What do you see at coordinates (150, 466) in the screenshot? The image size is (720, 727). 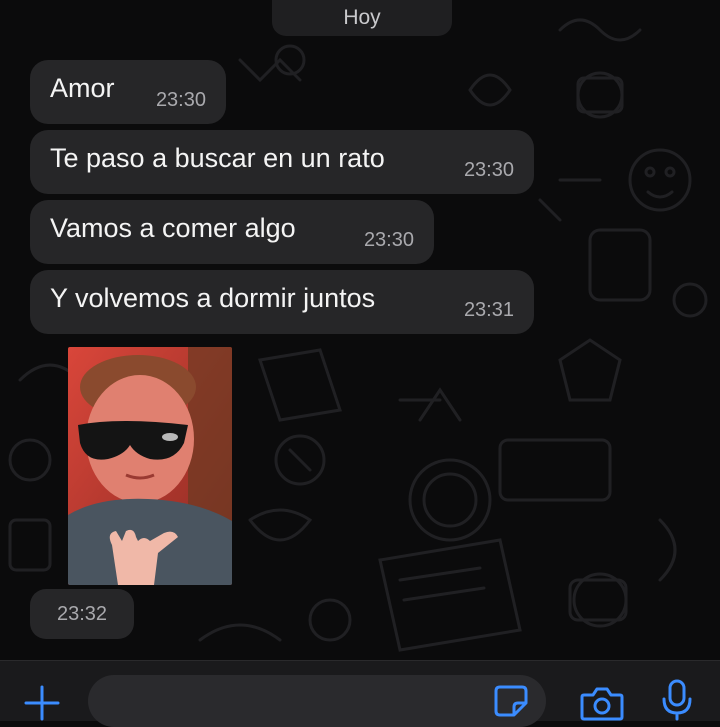 I see `photo-message` at bounding box center [150, 466].